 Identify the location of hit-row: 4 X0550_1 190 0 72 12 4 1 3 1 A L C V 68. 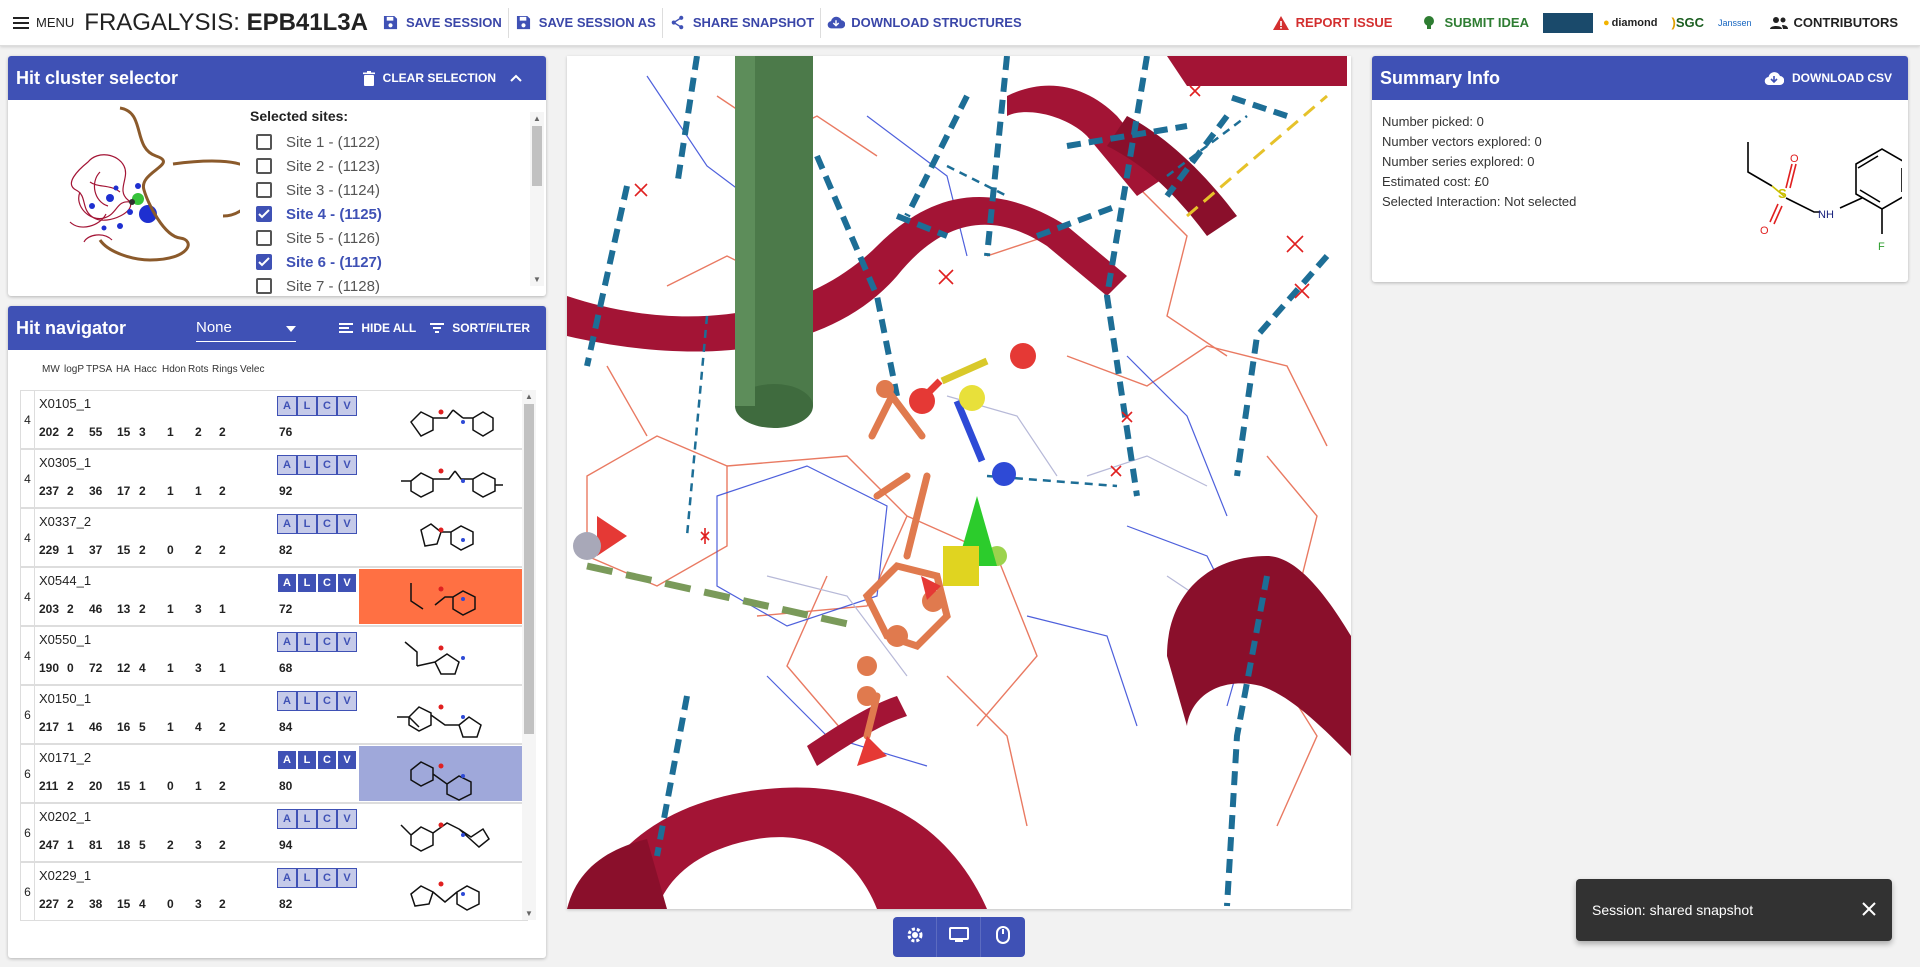
(274, 655).